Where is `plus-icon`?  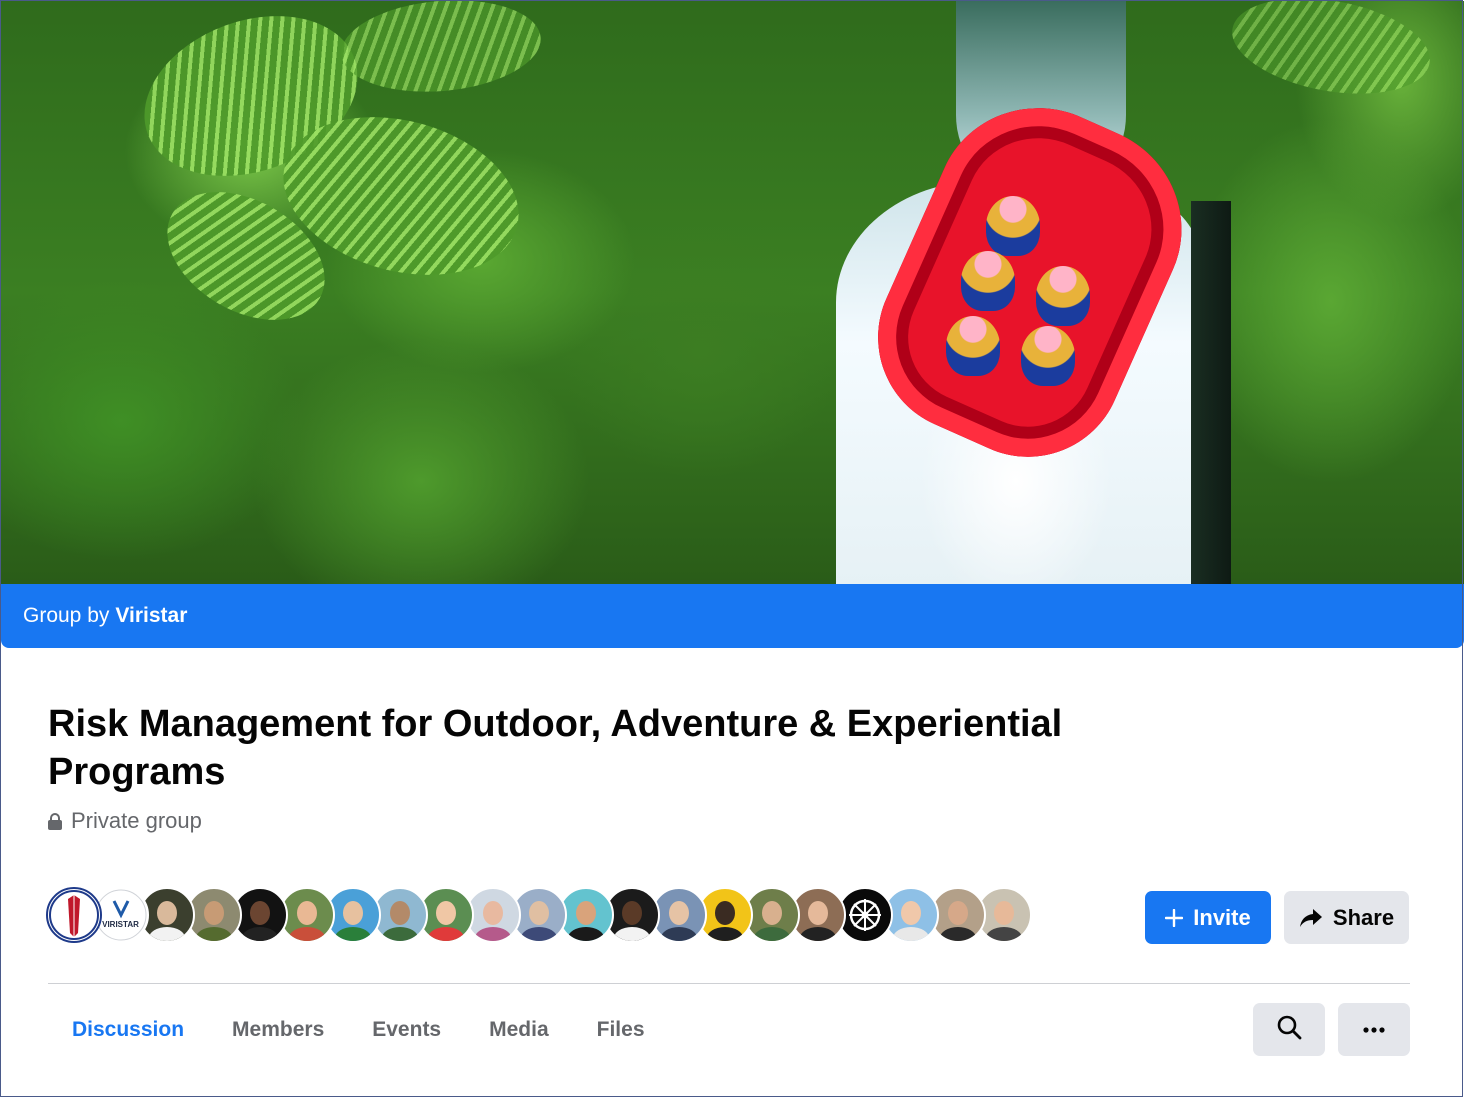
plus-icon is located at coordinates (1174, 917).